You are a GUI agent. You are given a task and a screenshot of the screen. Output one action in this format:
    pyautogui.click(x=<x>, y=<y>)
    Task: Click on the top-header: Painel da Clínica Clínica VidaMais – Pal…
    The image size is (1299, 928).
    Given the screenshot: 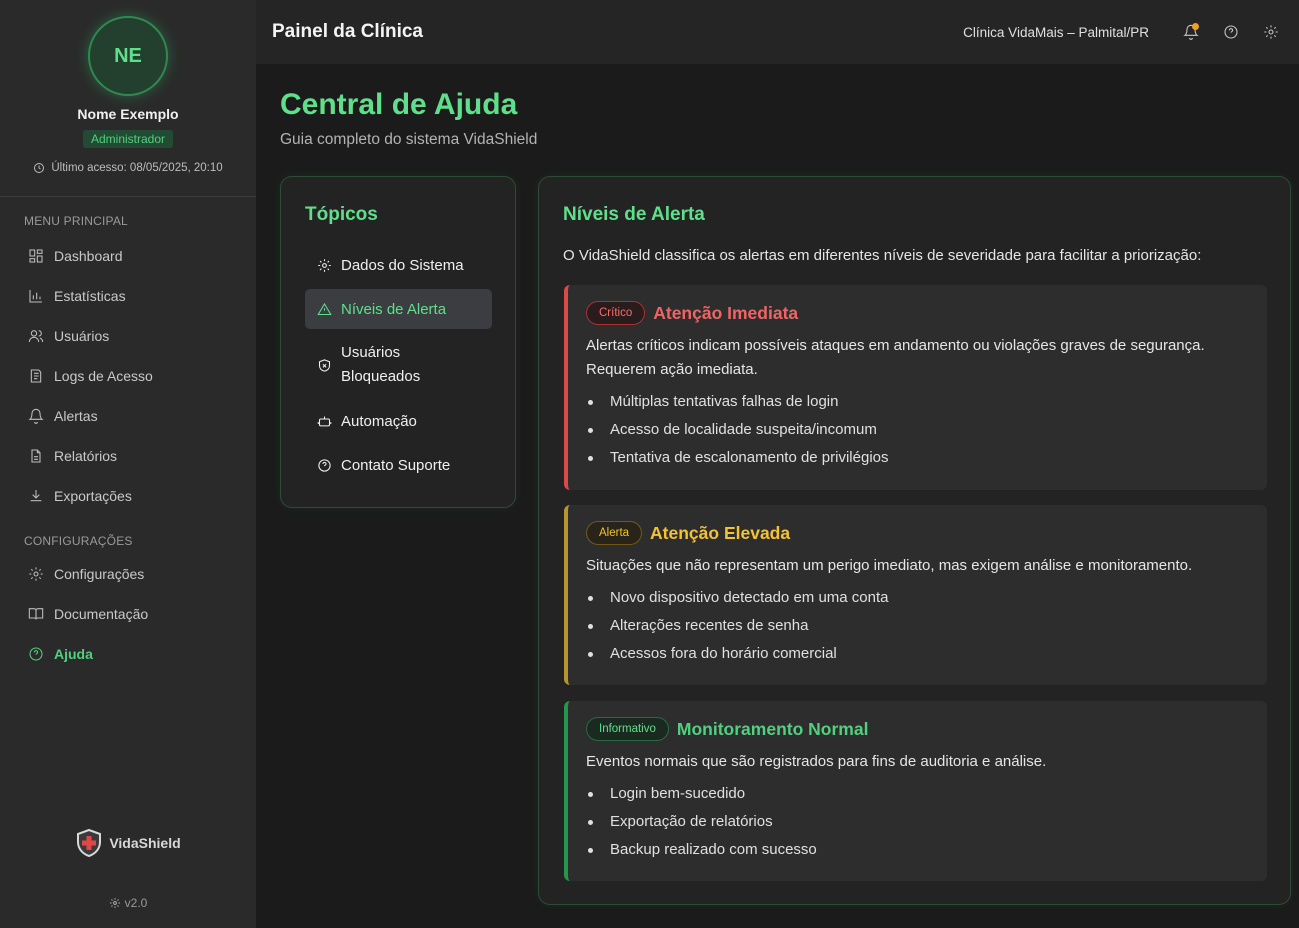 What is the action you would take?
    pyautogui.click(x=777, y=32)
    